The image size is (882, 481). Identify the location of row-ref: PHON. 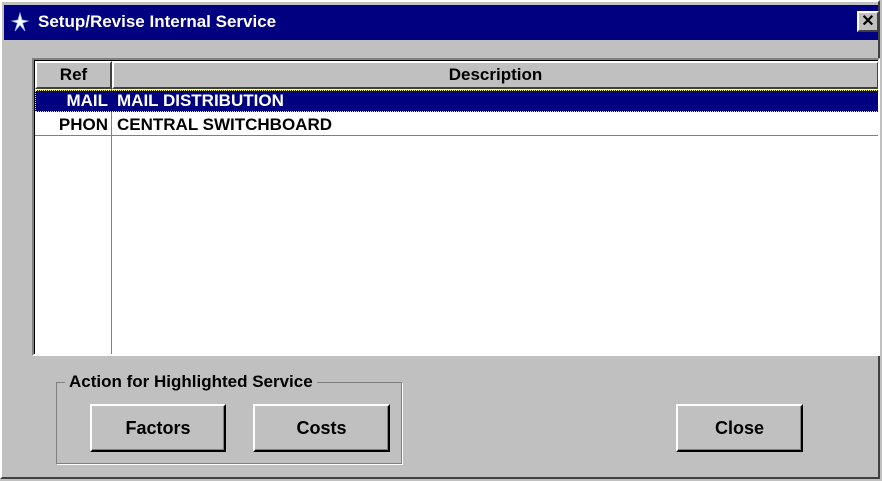
(83, 124).